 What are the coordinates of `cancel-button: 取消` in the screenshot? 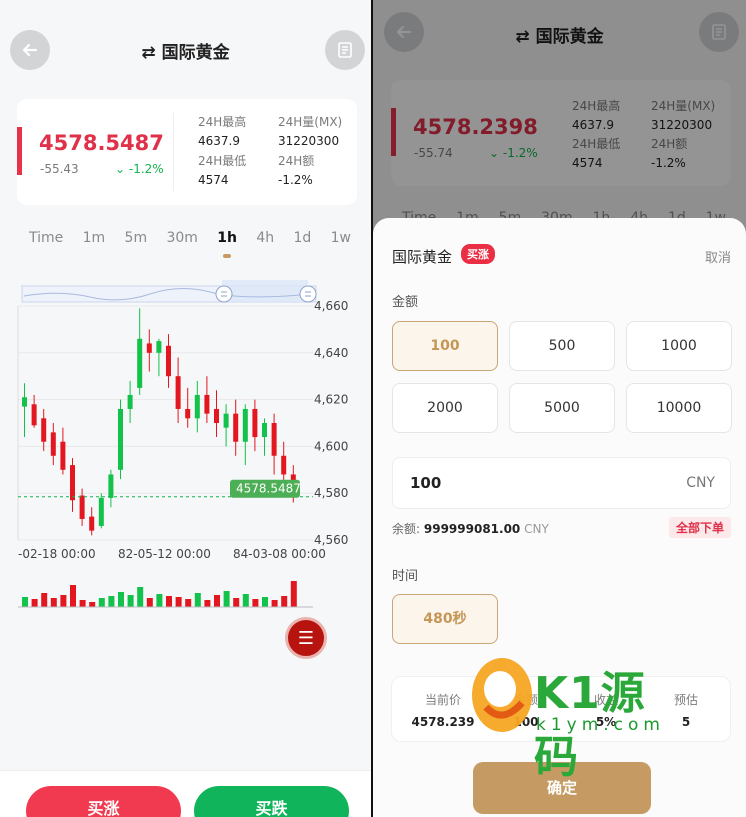 It's located at (718, 256).